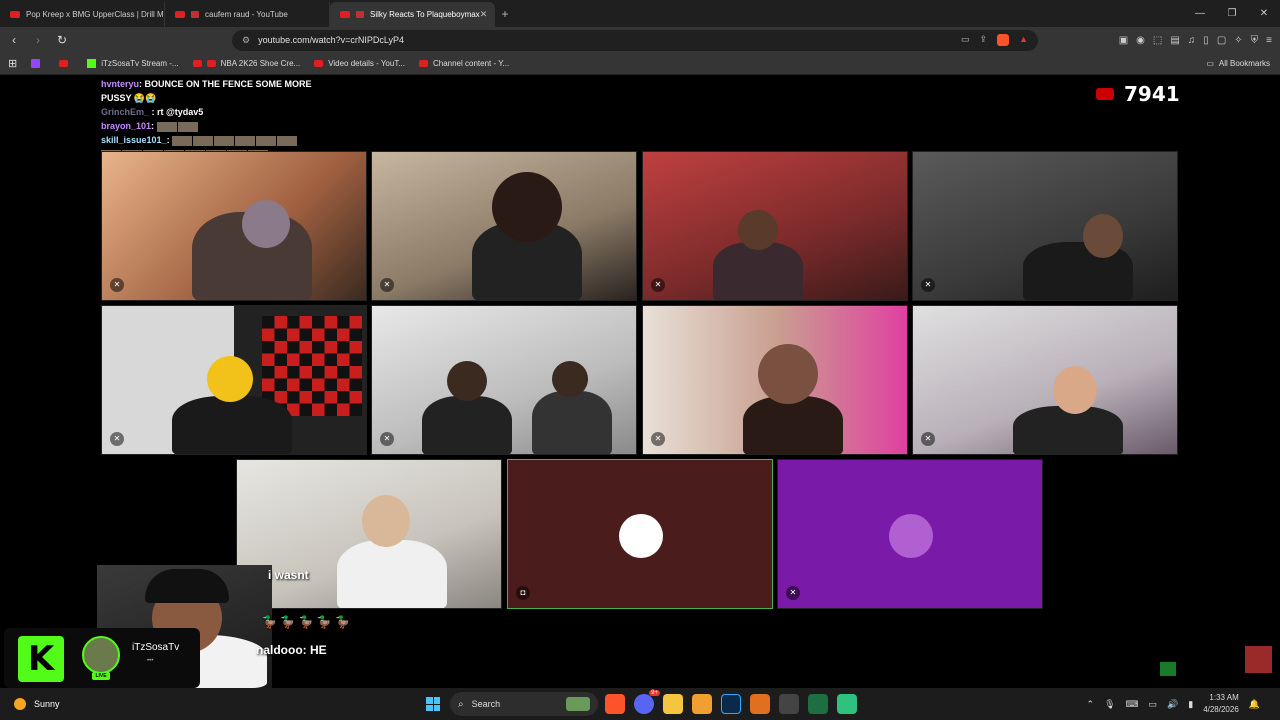  I want to click on emote, so click(182, 140).